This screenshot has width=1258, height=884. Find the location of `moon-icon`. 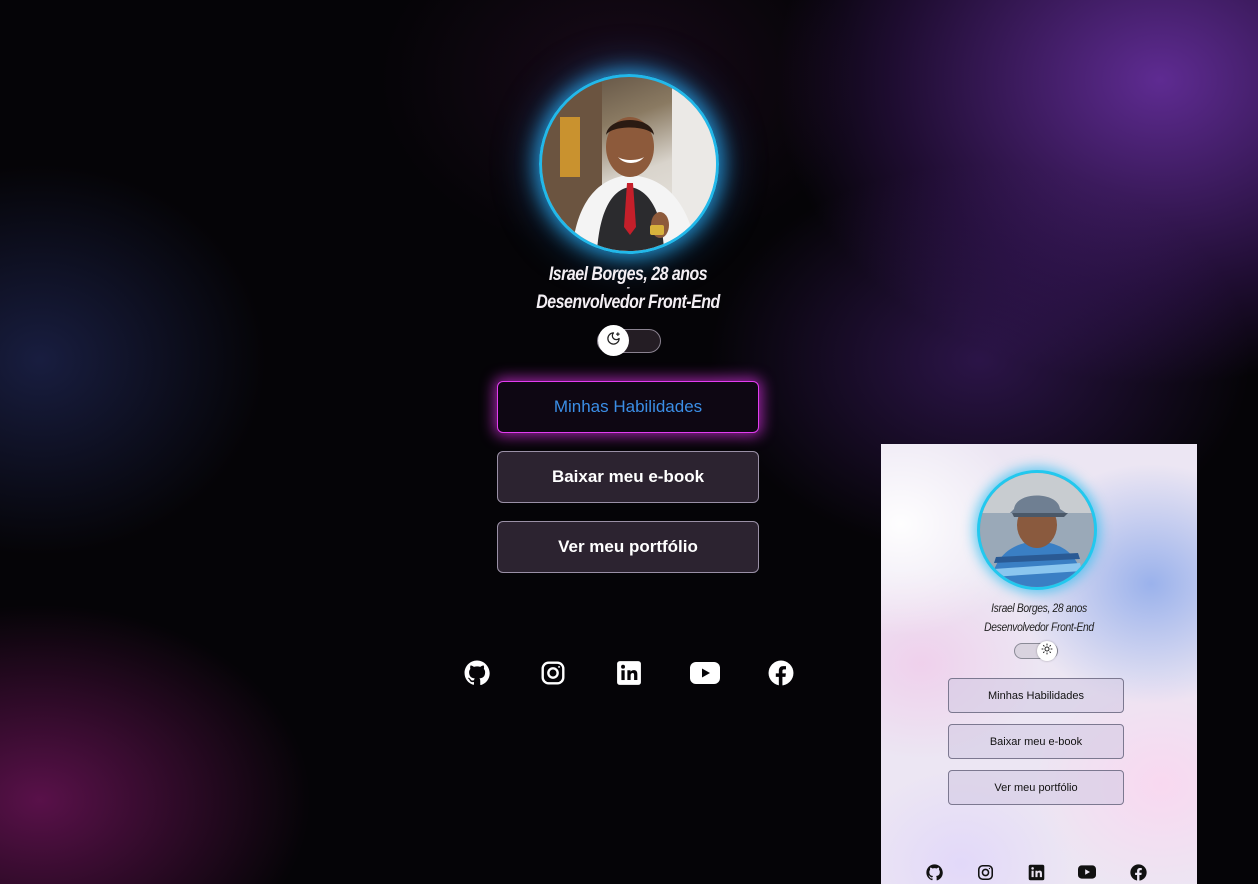

moon-icon is located at coordinates (613, 341).